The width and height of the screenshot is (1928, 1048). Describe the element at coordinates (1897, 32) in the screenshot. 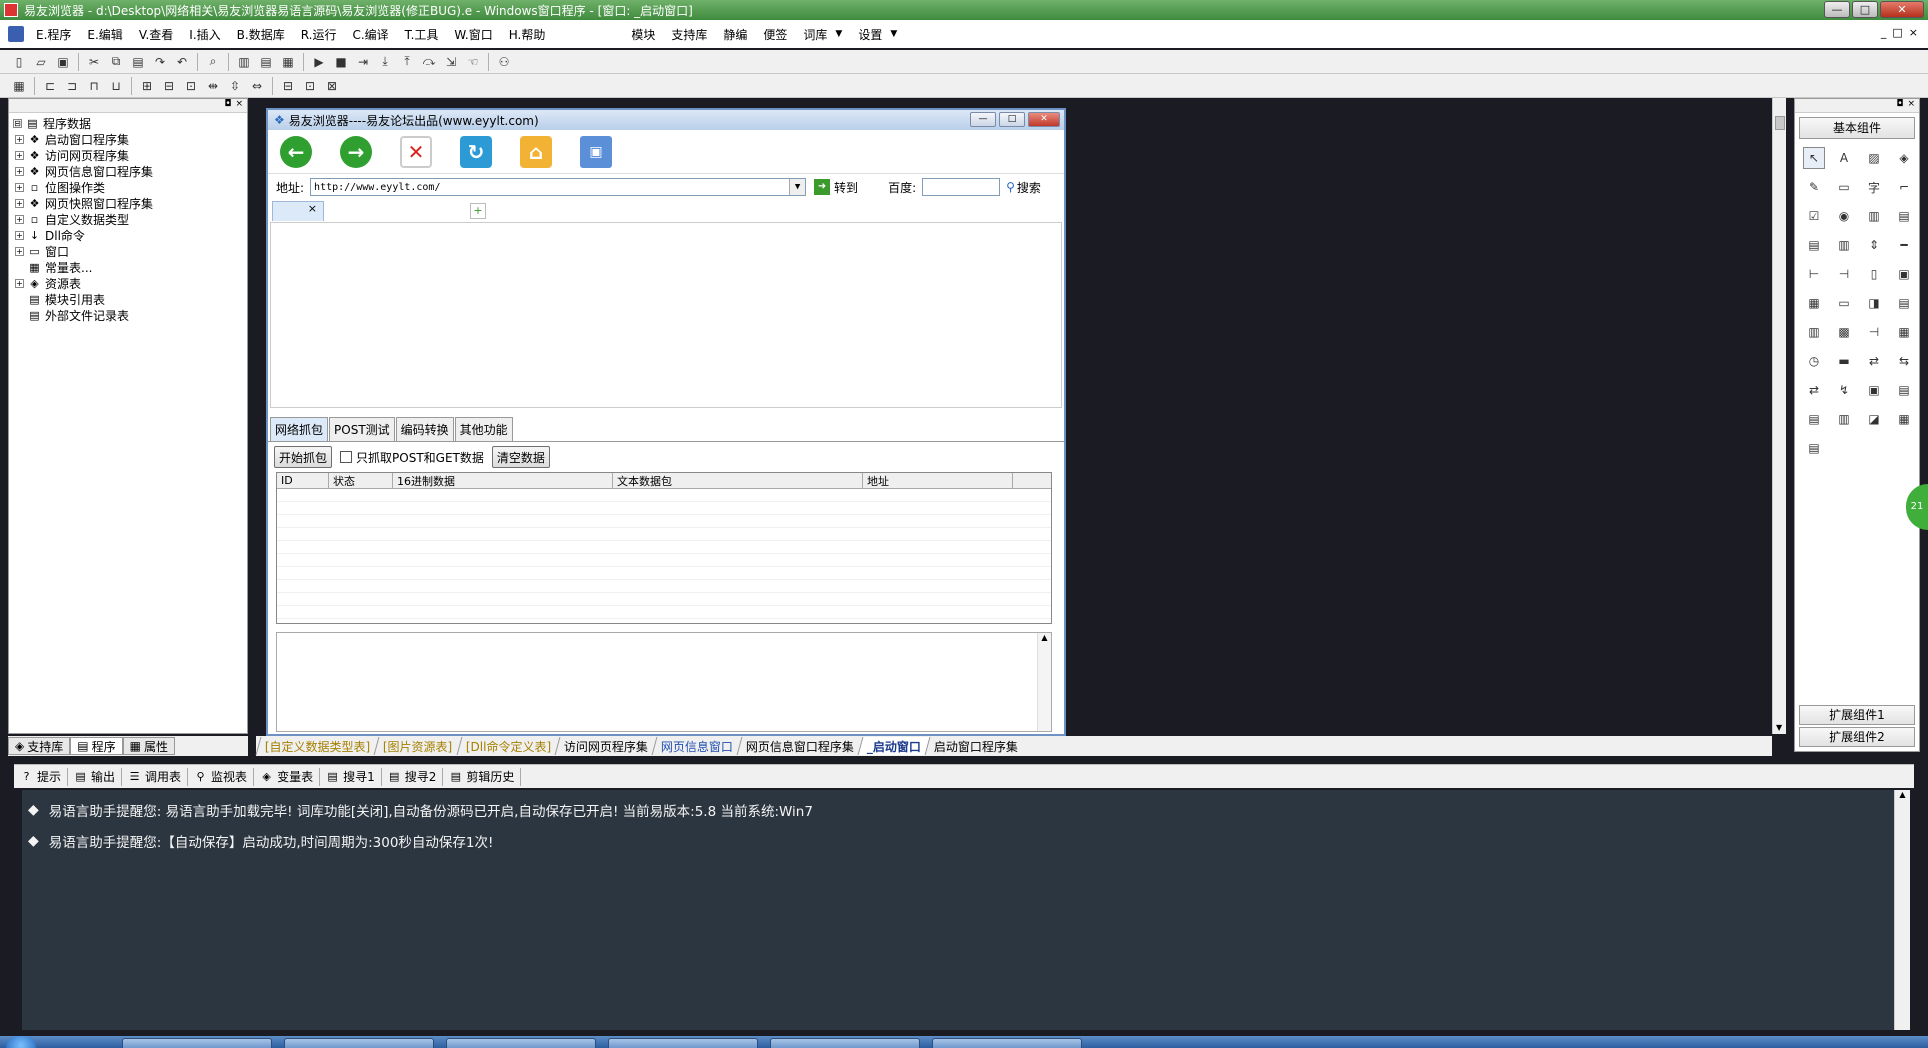

I see `mdi-restore-button: □` at that location.